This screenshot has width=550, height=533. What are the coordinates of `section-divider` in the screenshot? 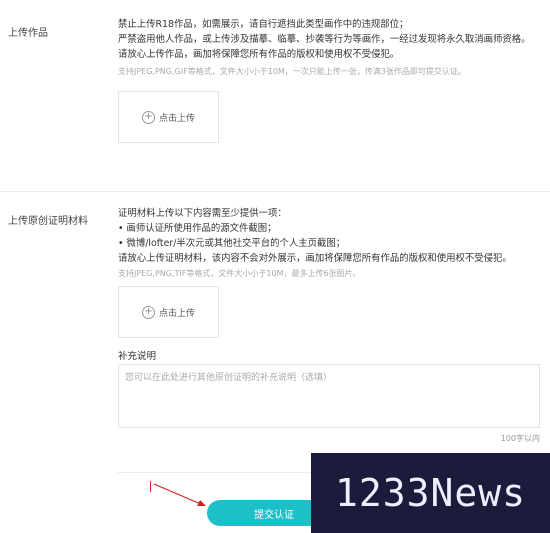 It's located at (275, 191).